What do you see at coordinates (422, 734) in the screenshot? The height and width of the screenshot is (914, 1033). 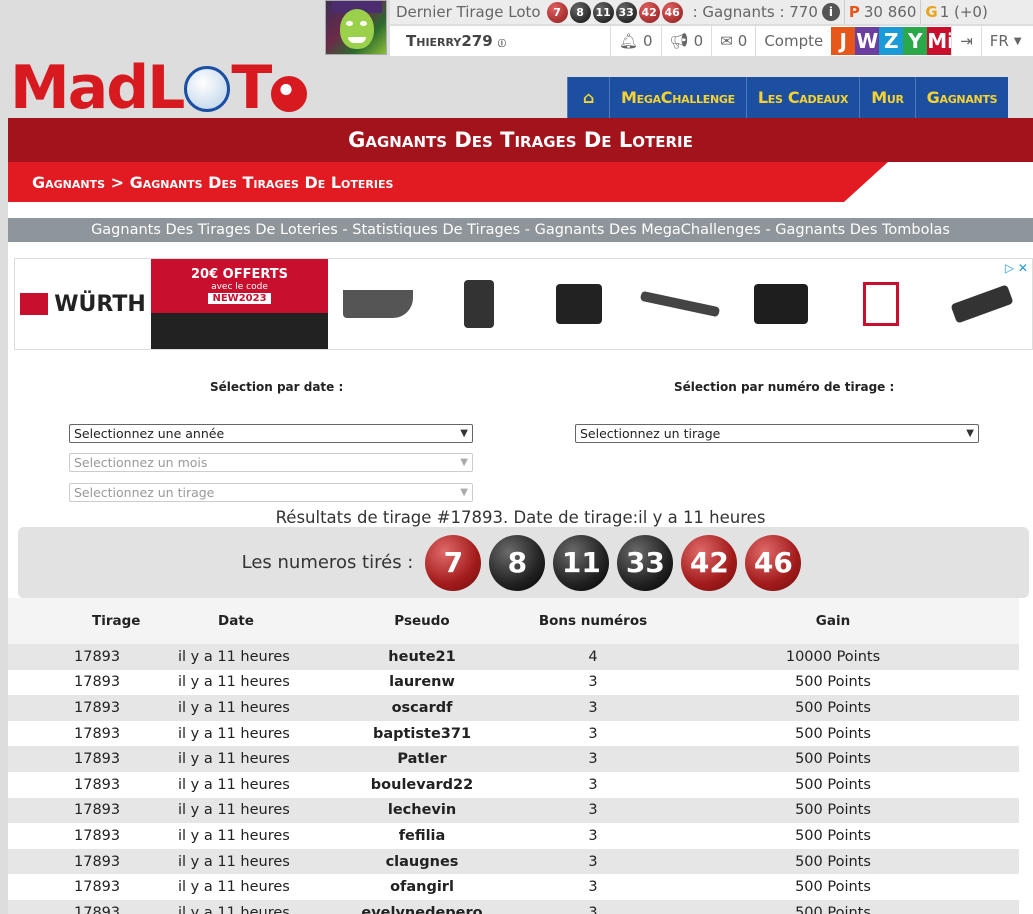 I see `cell-pseudo: baptiste371` at bounding box center [422, 734].